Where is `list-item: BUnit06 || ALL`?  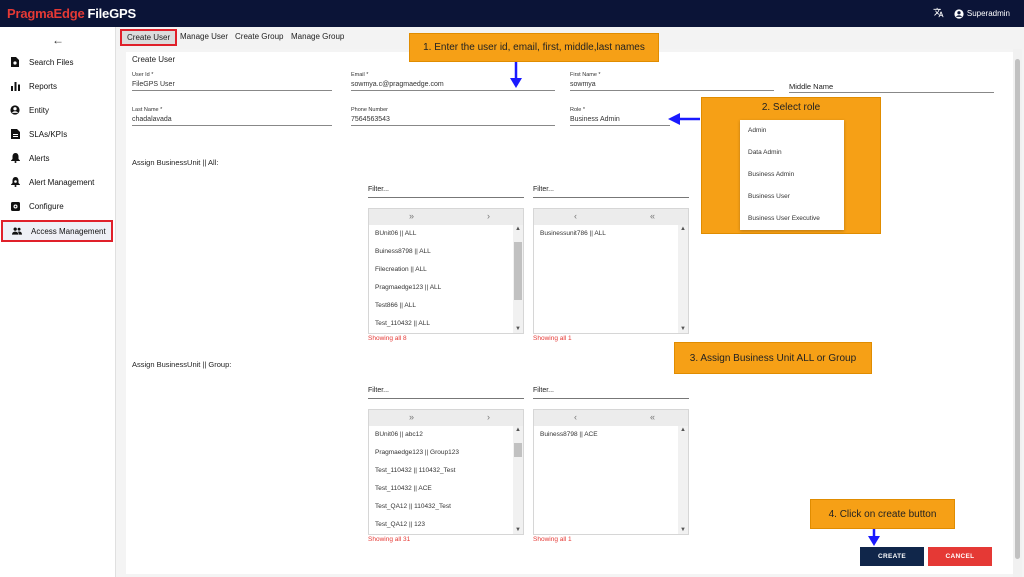 list-item: BUnit06 || ALL is located at coordinates (440, 234).